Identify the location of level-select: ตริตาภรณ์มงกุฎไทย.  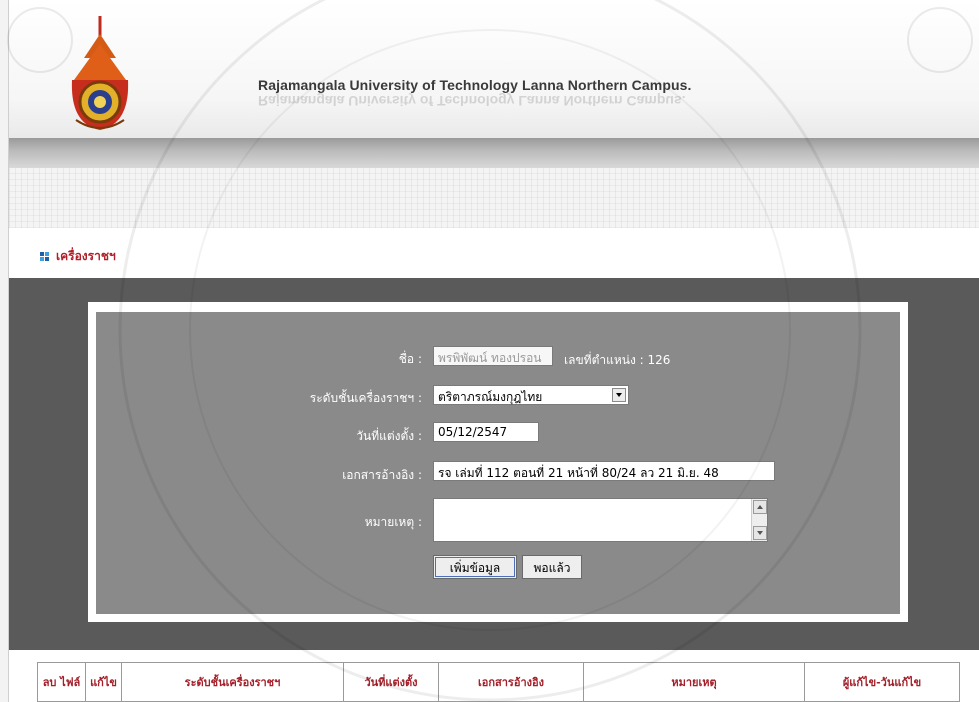
(531, 395).